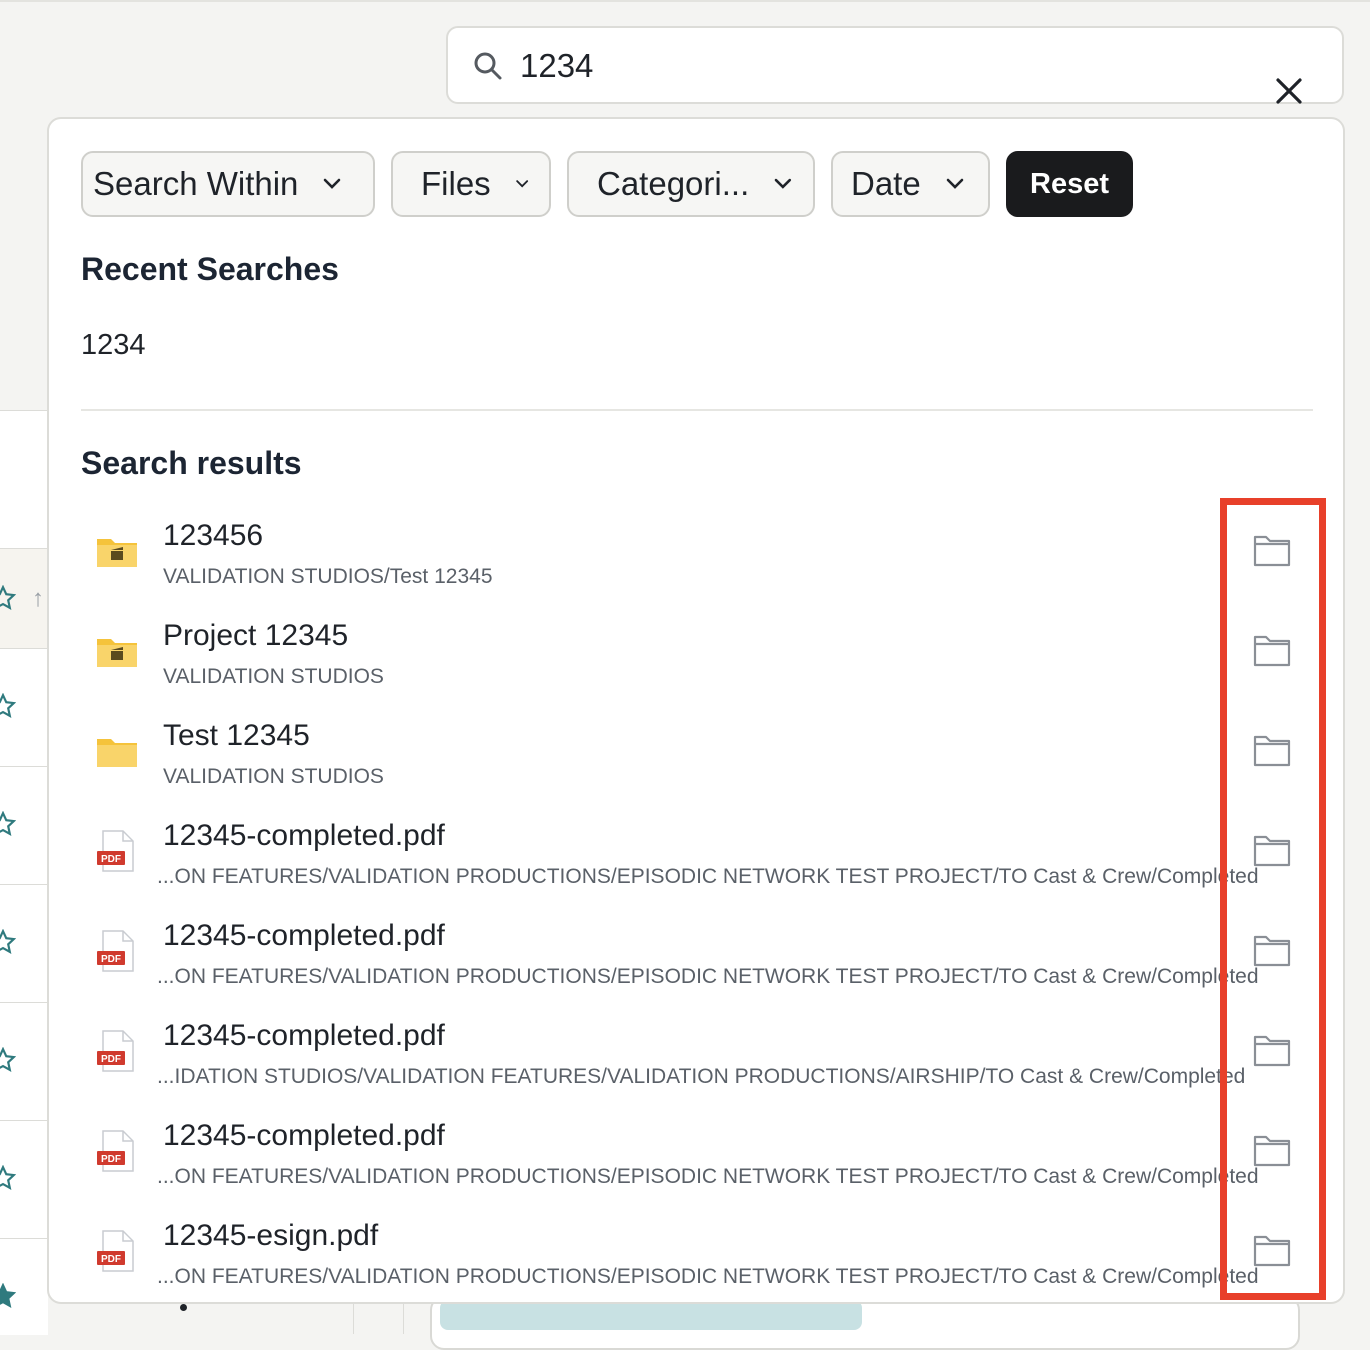 Image resolution: width=1370 pixels, height=1350 pixels. What do you see at coordinates (651, 1315) in the screenshot?
I see `tab-current-payroll` at bounding box center [651, 1315].